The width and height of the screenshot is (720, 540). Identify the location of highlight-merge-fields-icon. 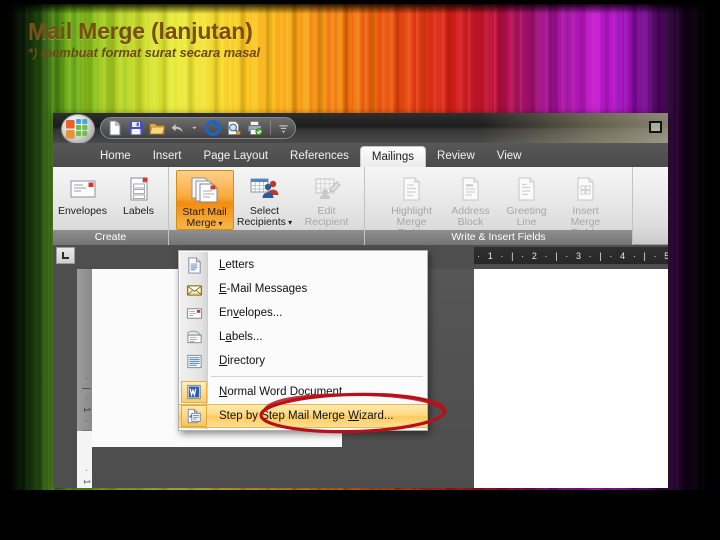
(412, 189).